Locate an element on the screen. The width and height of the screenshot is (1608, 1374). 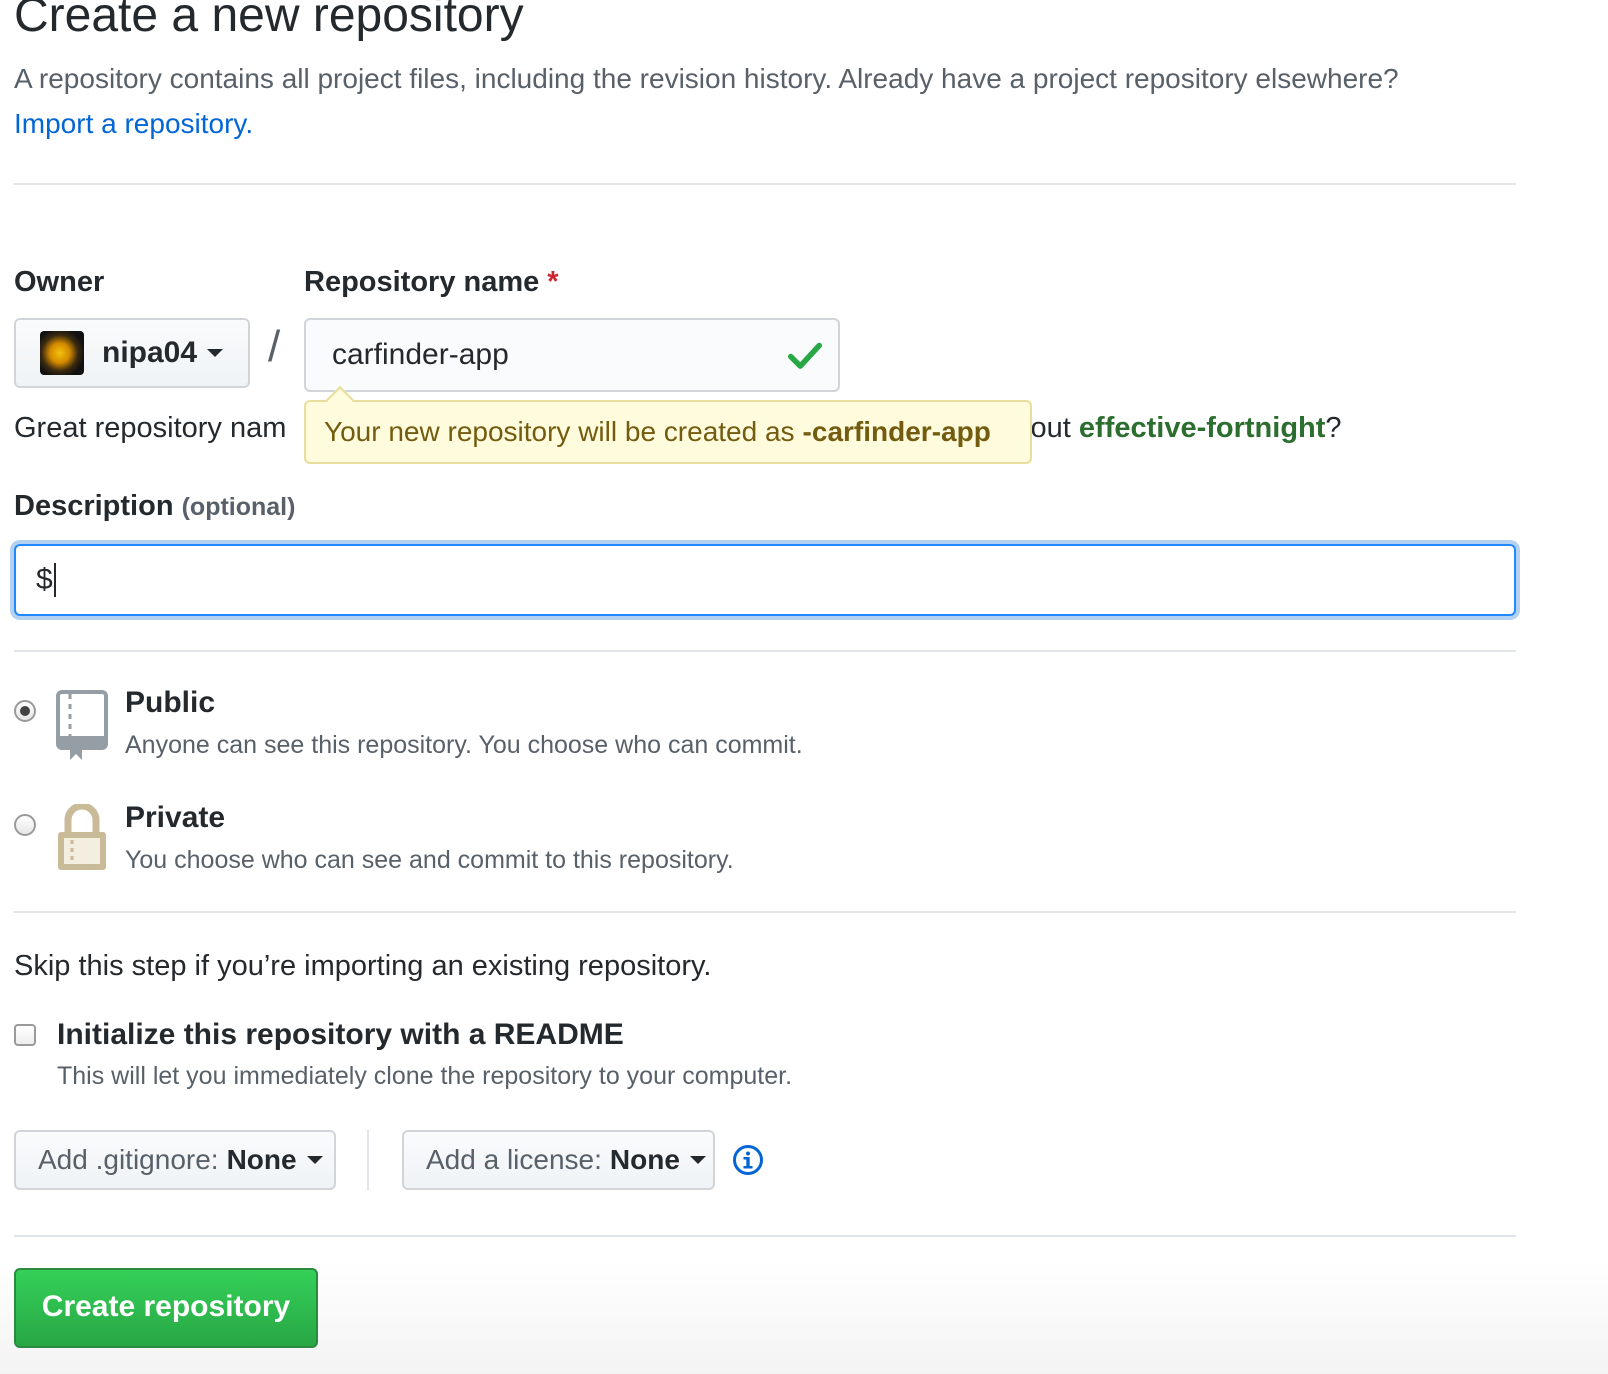
description-divider is located at coordinates (765, 651).